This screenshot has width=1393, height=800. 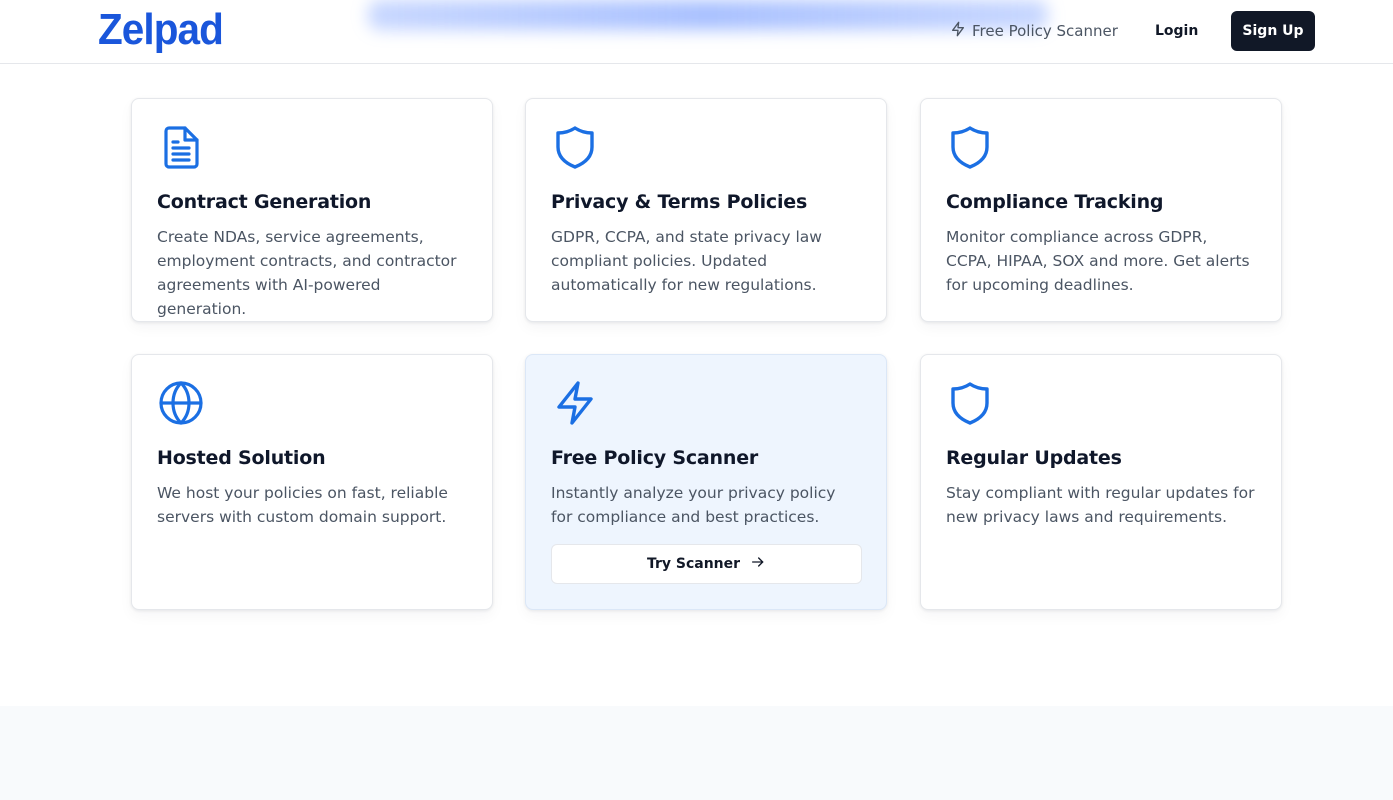 I want to click on login-link: Login, so click(x=1176, y=31).